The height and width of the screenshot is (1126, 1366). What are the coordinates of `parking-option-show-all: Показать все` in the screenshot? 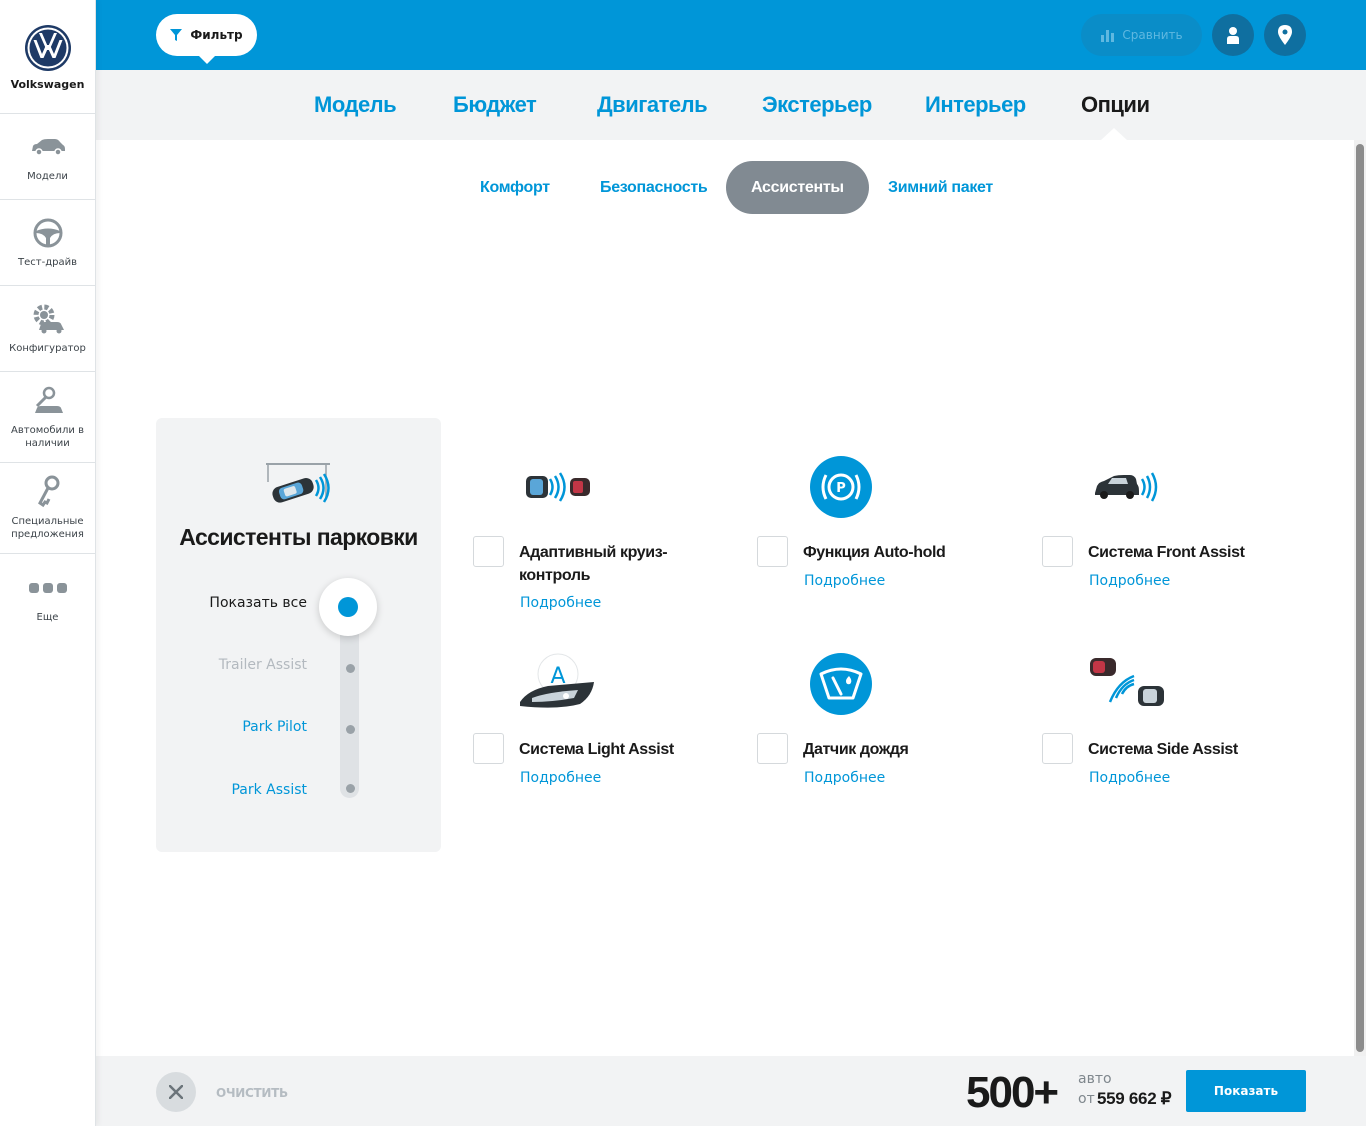 It's located at (258, 603).